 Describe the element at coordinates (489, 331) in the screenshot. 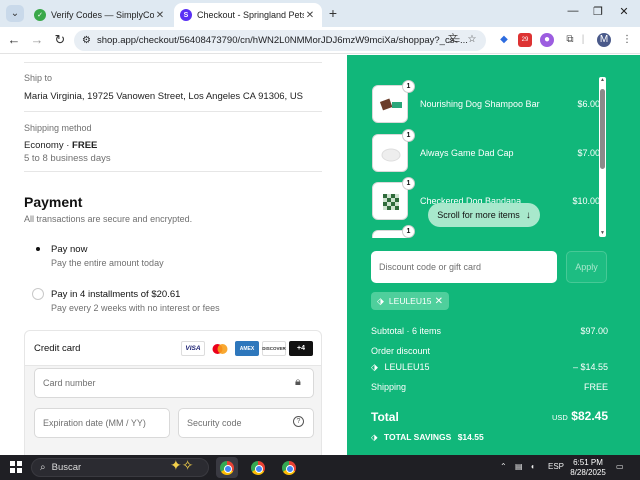

I see `subtotal-row: Subtotal · 6 items $97.00` at that location.